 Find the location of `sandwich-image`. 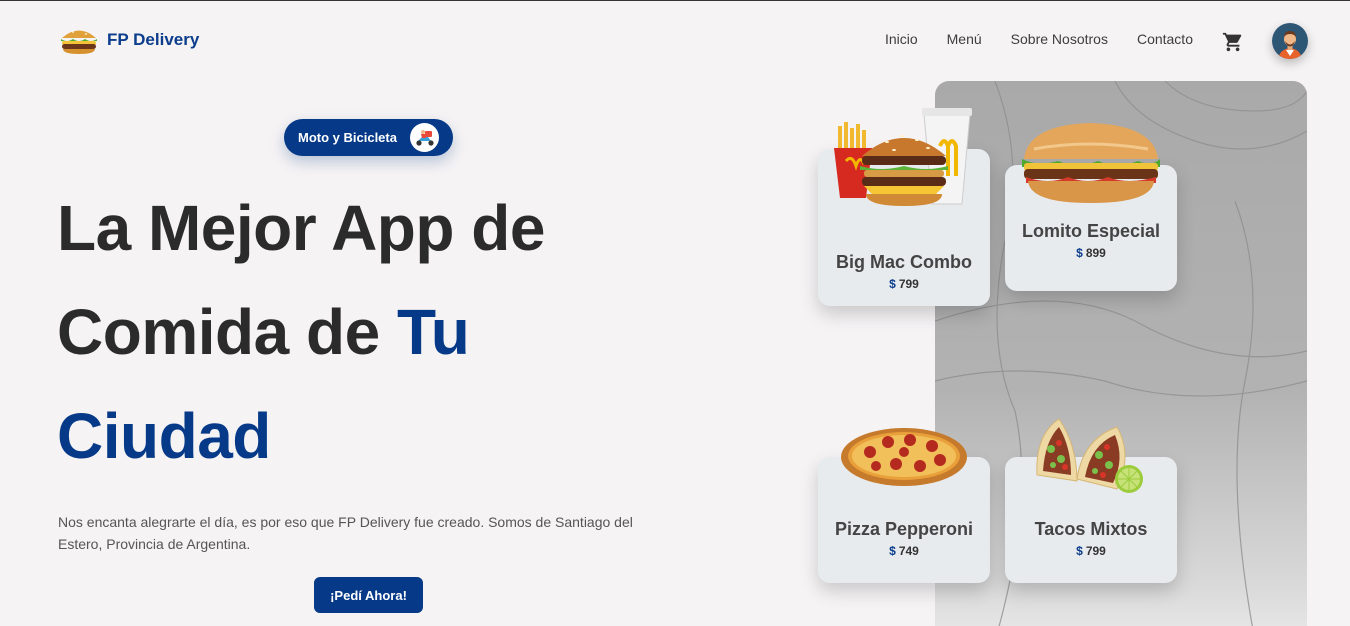

sandwich-image is located at coordinates (1090, 166).